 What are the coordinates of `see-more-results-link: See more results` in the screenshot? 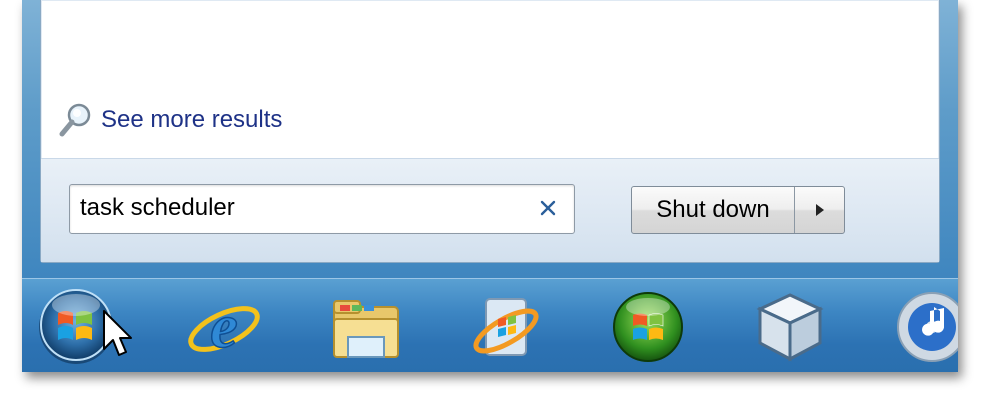 It's located at (168, 120).